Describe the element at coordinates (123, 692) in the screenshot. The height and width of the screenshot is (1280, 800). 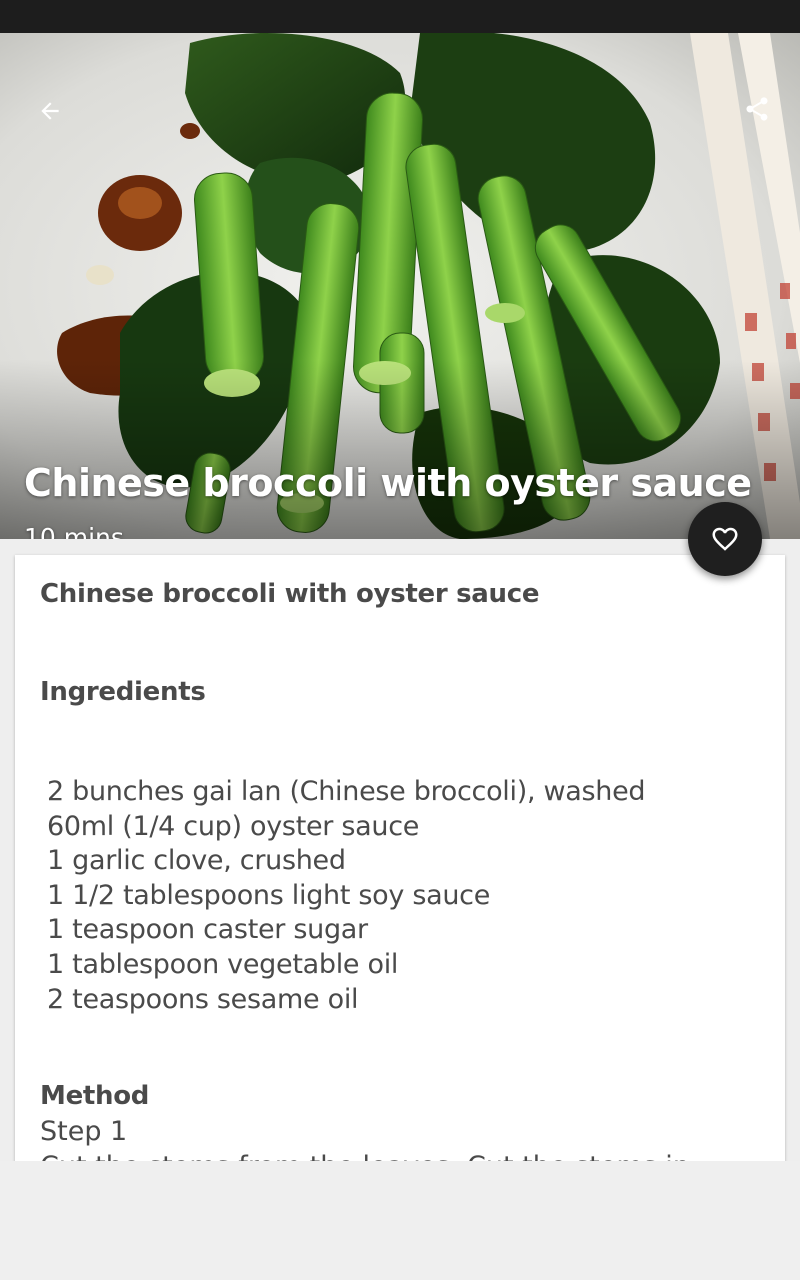
I see `ingredients-heading: Ingredients` at that location.